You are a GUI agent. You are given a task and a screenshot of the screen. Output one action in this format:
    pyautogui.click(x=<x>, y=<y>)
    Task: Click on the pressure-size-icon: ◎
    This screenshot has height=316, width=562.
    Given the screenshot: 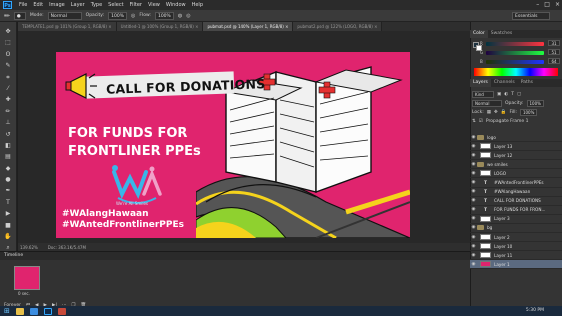 What is the action you would take?
    pyautogui.click(x=188, y=16)
    